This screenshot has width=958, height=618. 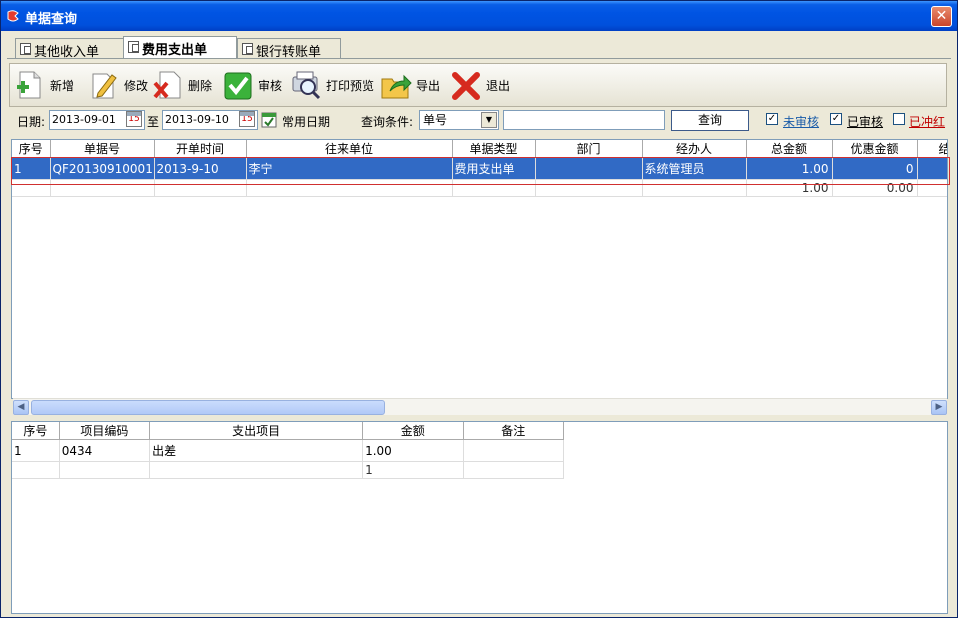 I want to click on column-header: 项目编码, so click(x=105, y=431).